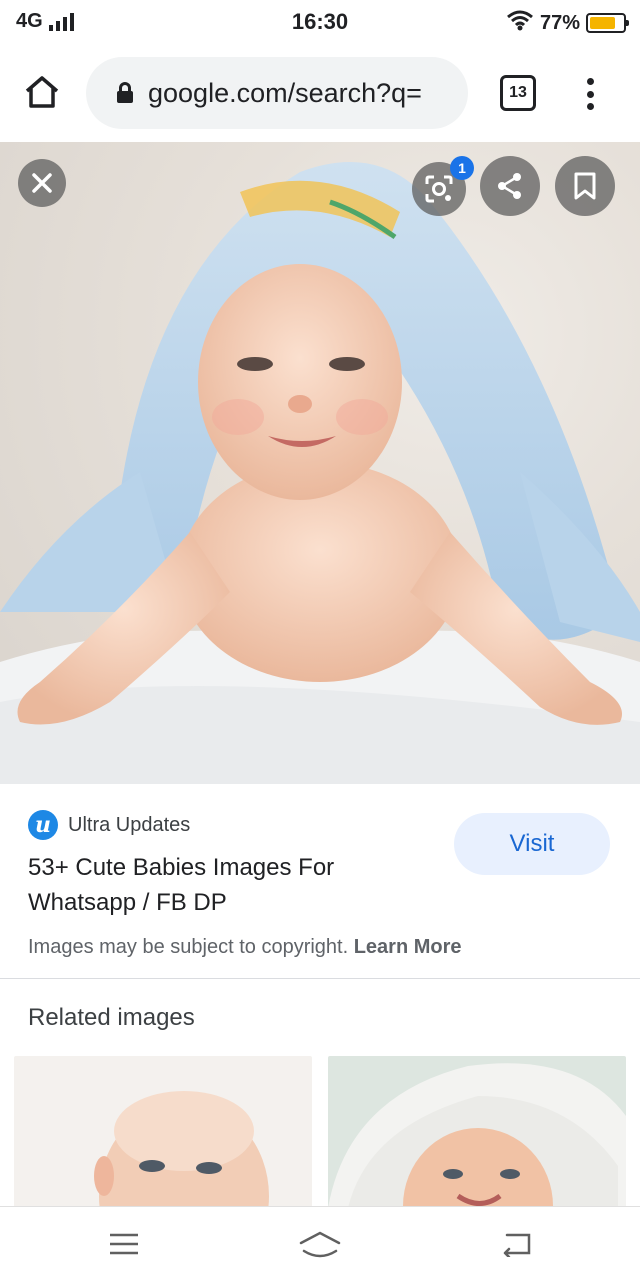 The image size is (640, 1280). I want to click on home-button, so click(42, 92).